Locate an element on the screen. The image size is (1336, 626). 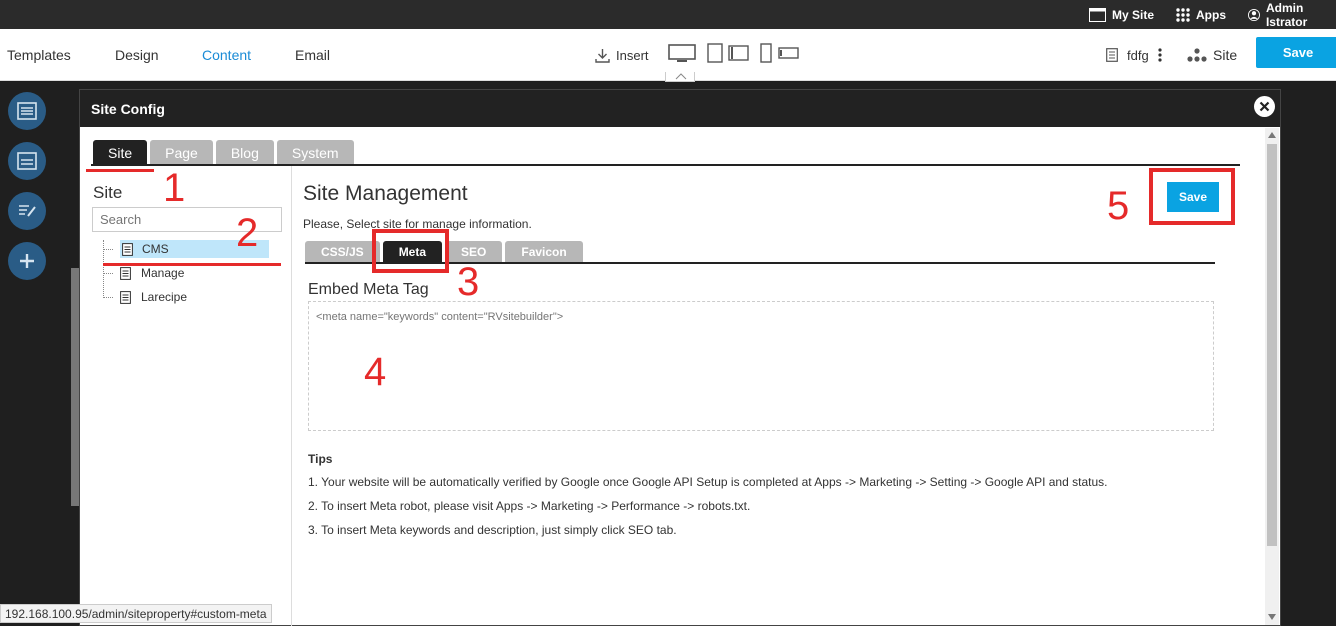
insert-button: Insert is located at coordinates (622, 55).